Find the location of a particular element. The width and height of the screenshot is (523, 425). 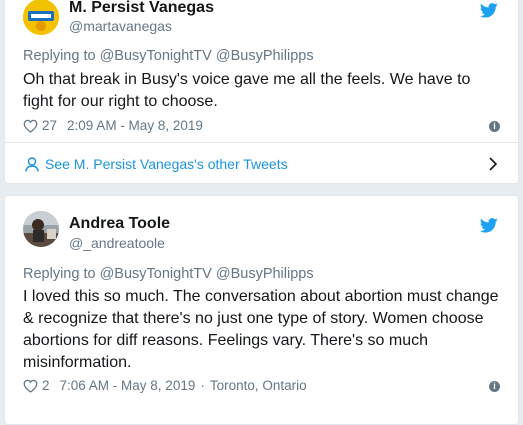

see-more-tweets-link: See M. Persist Vanegas's other Tweets is located at coordinates (156, 164).